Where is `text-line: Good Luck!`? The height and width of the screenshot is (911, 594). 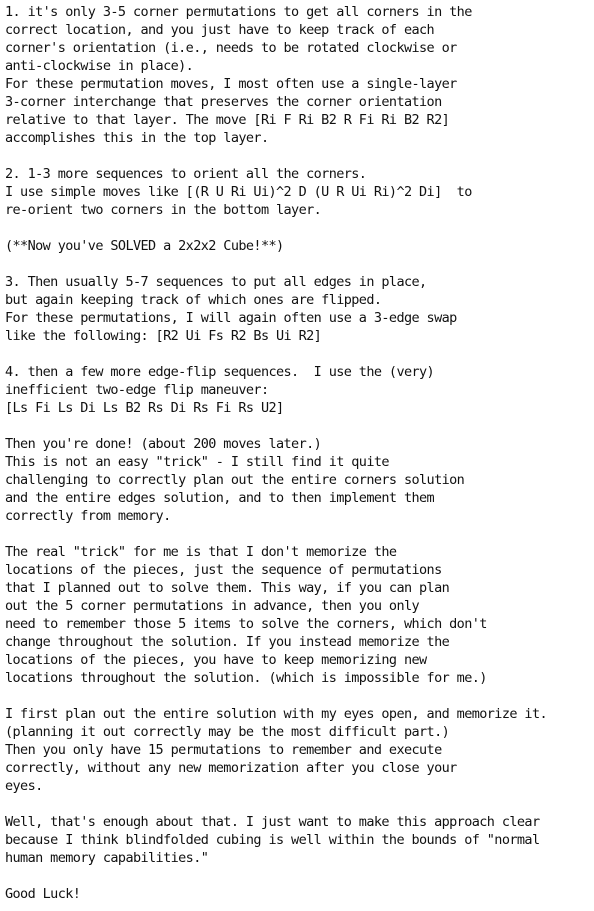 text-line: Good Luck! is located at coordinates (43, 894).